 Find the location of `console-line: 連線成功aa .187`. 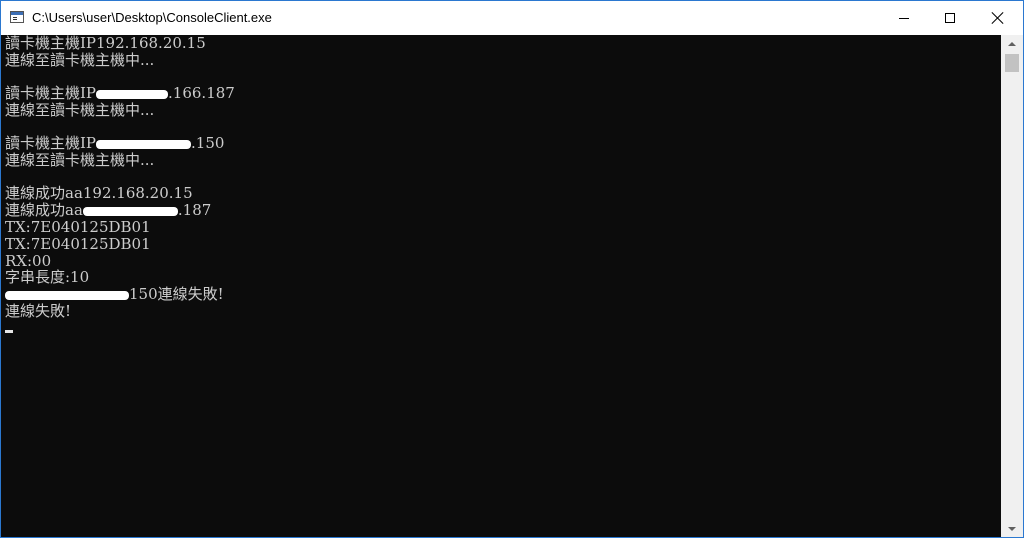

console-line: 連線成功aa .187 is located at coordinates (108, 210).